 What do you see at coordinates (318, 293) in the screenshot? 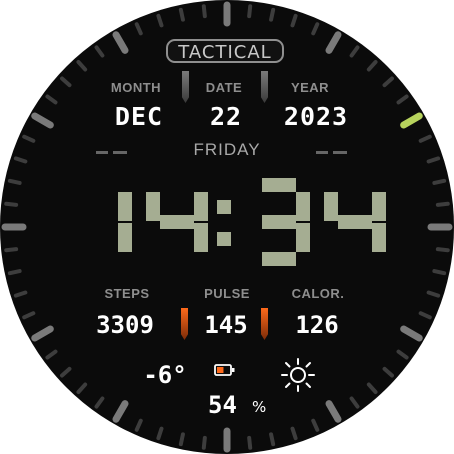
I see `calories-label: CALOR.` at bounding box center [318, 293].